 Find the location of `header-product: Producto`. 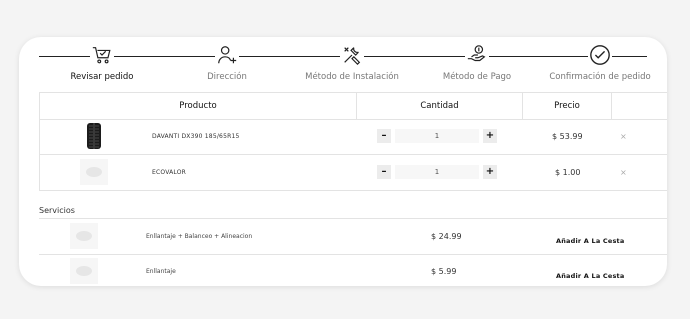

header-product: Producto is located at coordinates (198, 106).